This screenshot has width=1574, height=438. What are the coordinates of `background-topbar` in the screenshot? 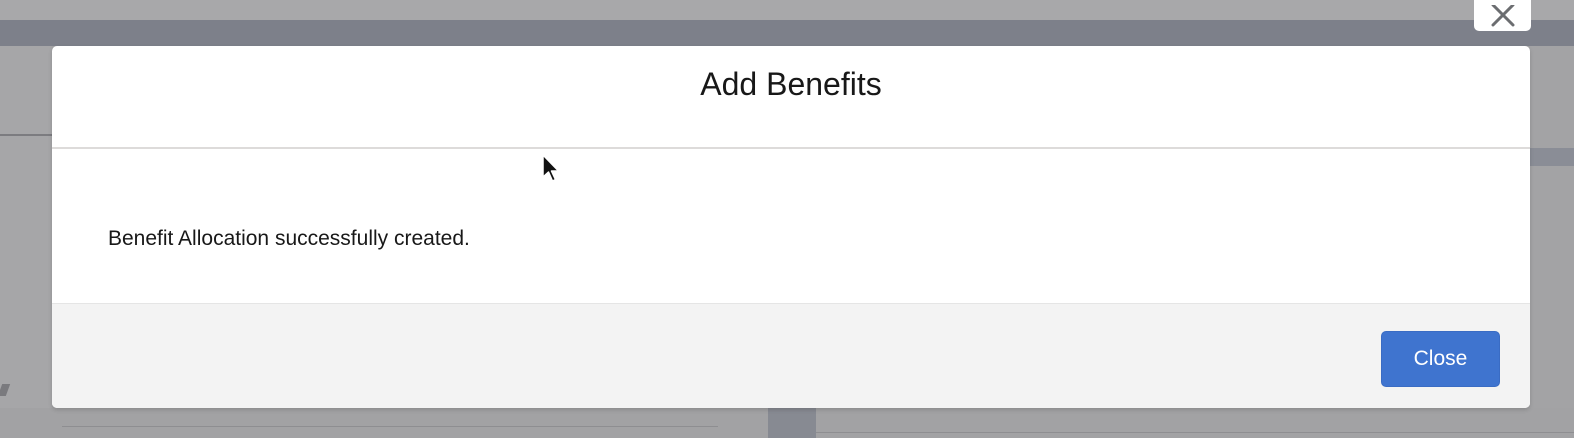 It's located at (787, 10).